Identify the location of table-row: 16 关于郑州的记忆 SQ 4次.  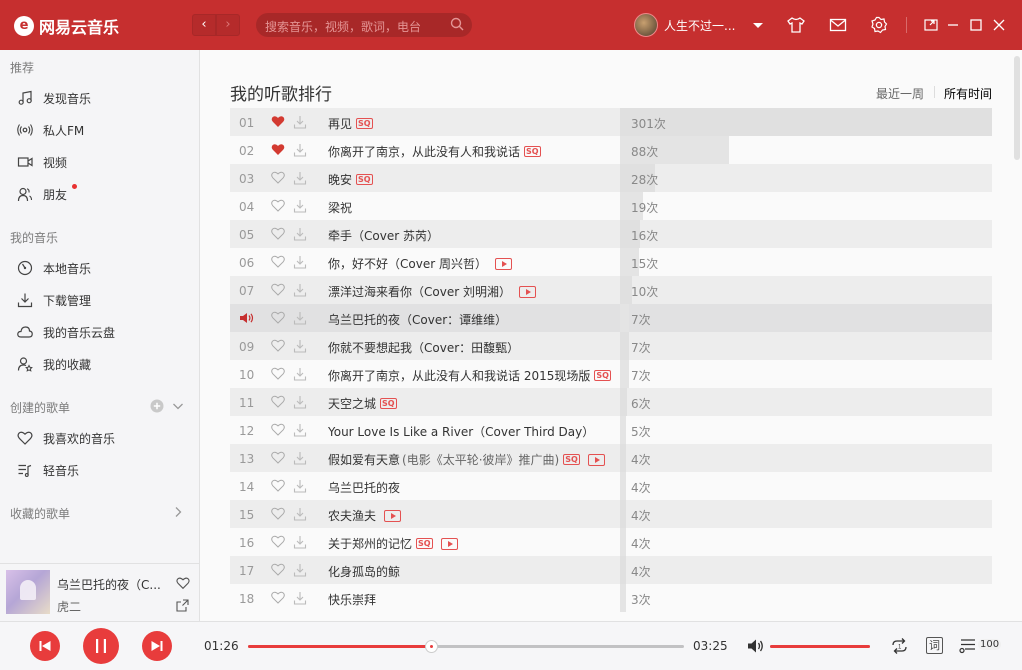
(611, 542).